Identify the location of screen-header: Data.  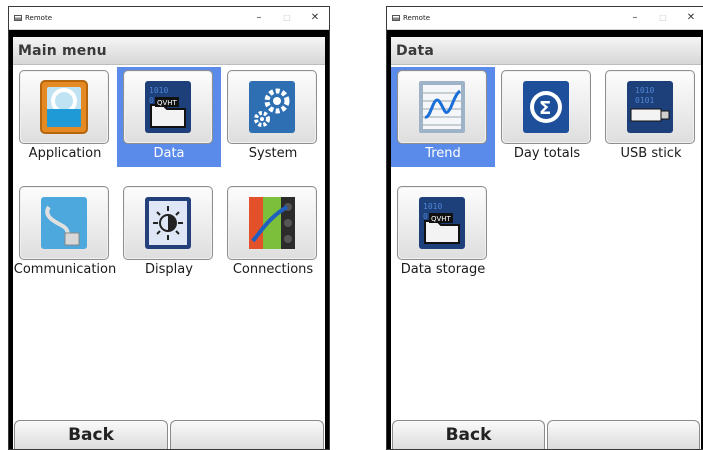
(546, 51).